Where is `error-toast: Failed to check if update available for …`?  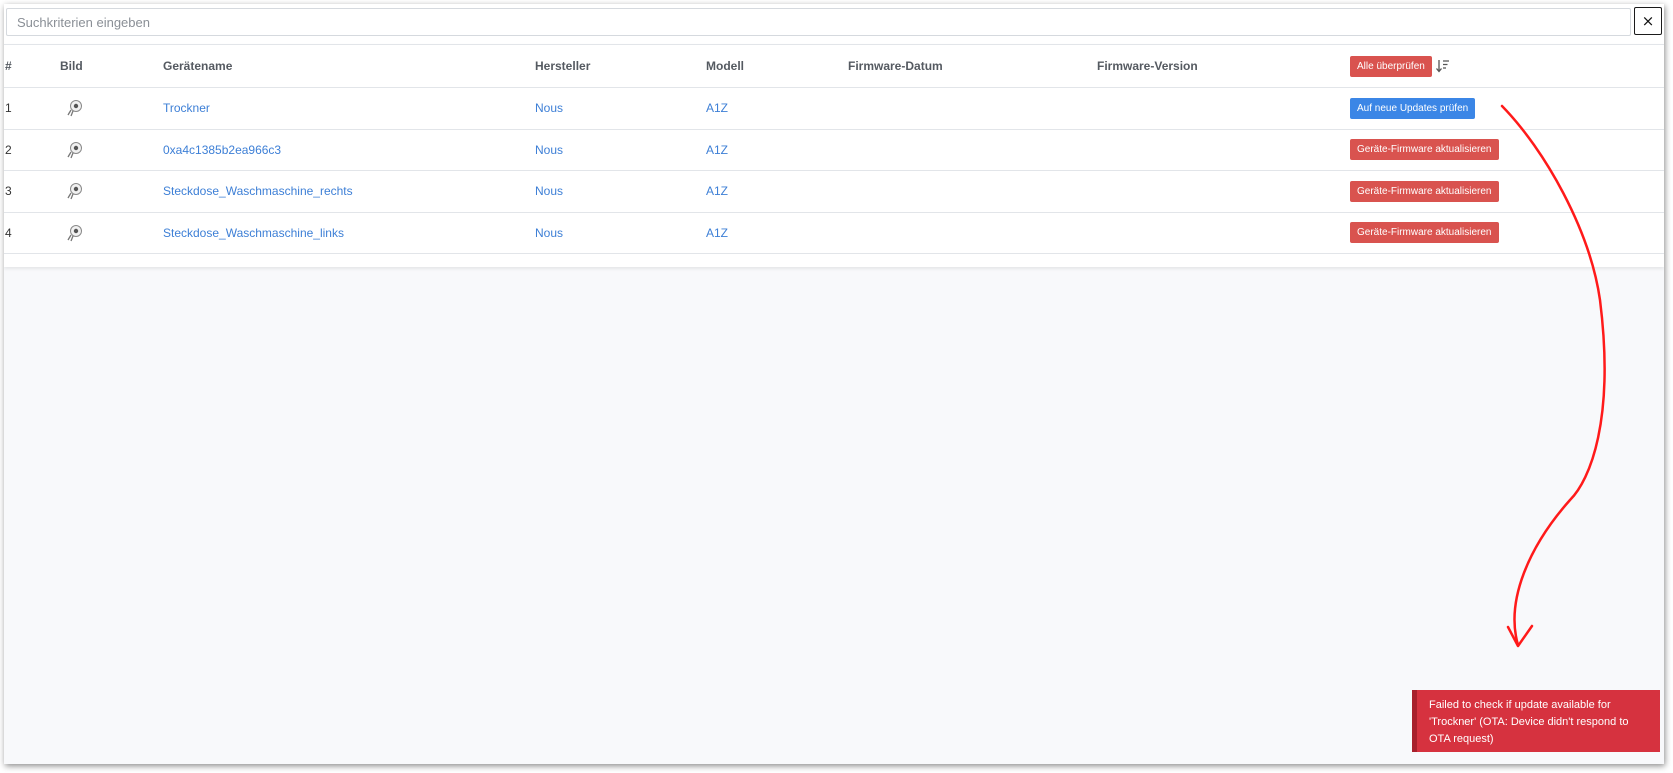 error-toast: Failed to check if update available for … is located at coordinates (1536, 721).